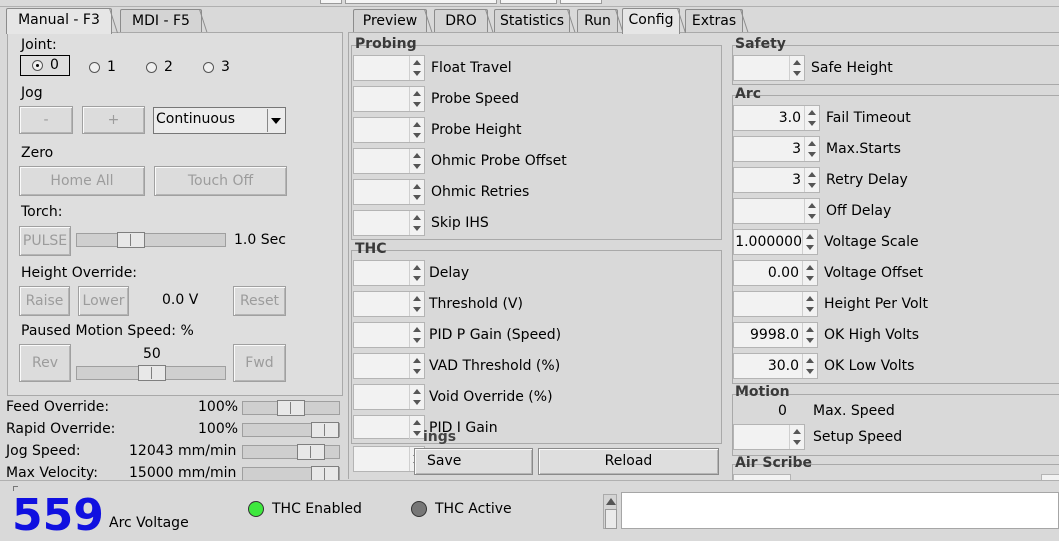  I want to click on torch-slider, so click(151, 240).